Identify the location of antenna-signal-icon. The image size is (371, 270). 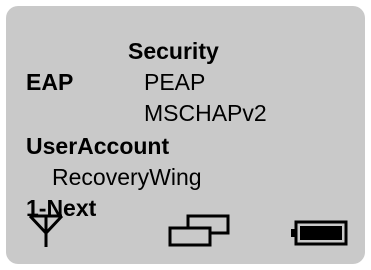
(46, 230).